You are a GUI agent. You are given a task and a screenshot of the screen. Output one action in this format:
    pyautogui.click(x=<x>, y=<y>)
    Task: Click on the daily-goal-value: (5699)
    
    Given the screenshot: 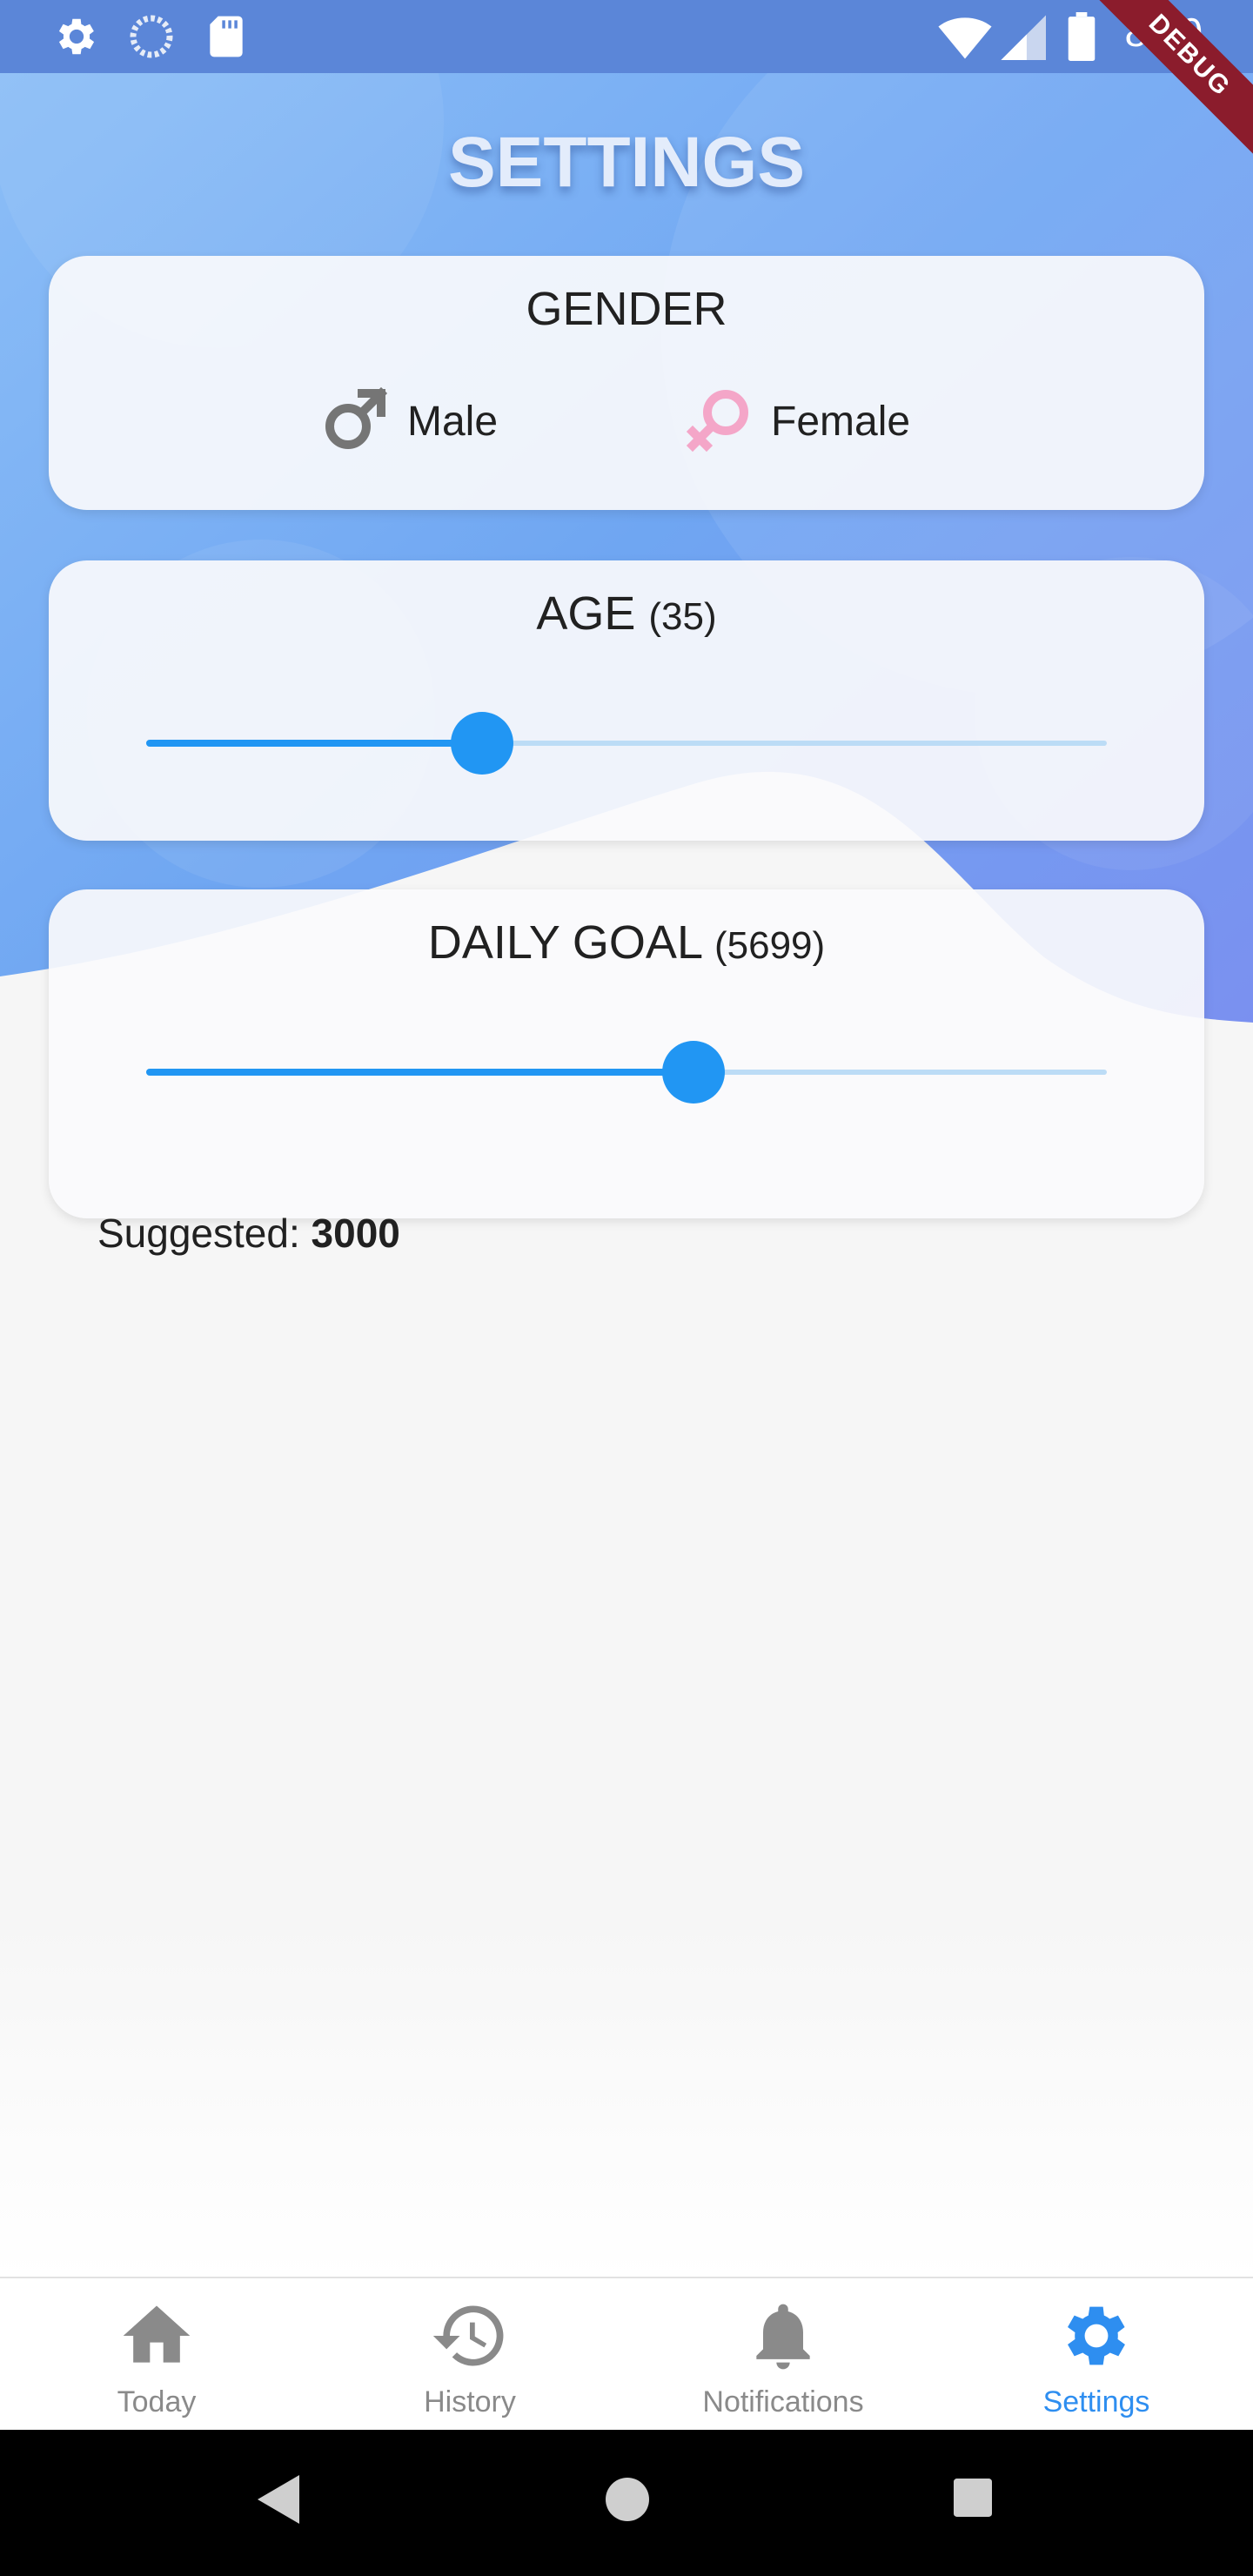 What is the action you would take?
    pyautogui.click(x=770, y=946)
    